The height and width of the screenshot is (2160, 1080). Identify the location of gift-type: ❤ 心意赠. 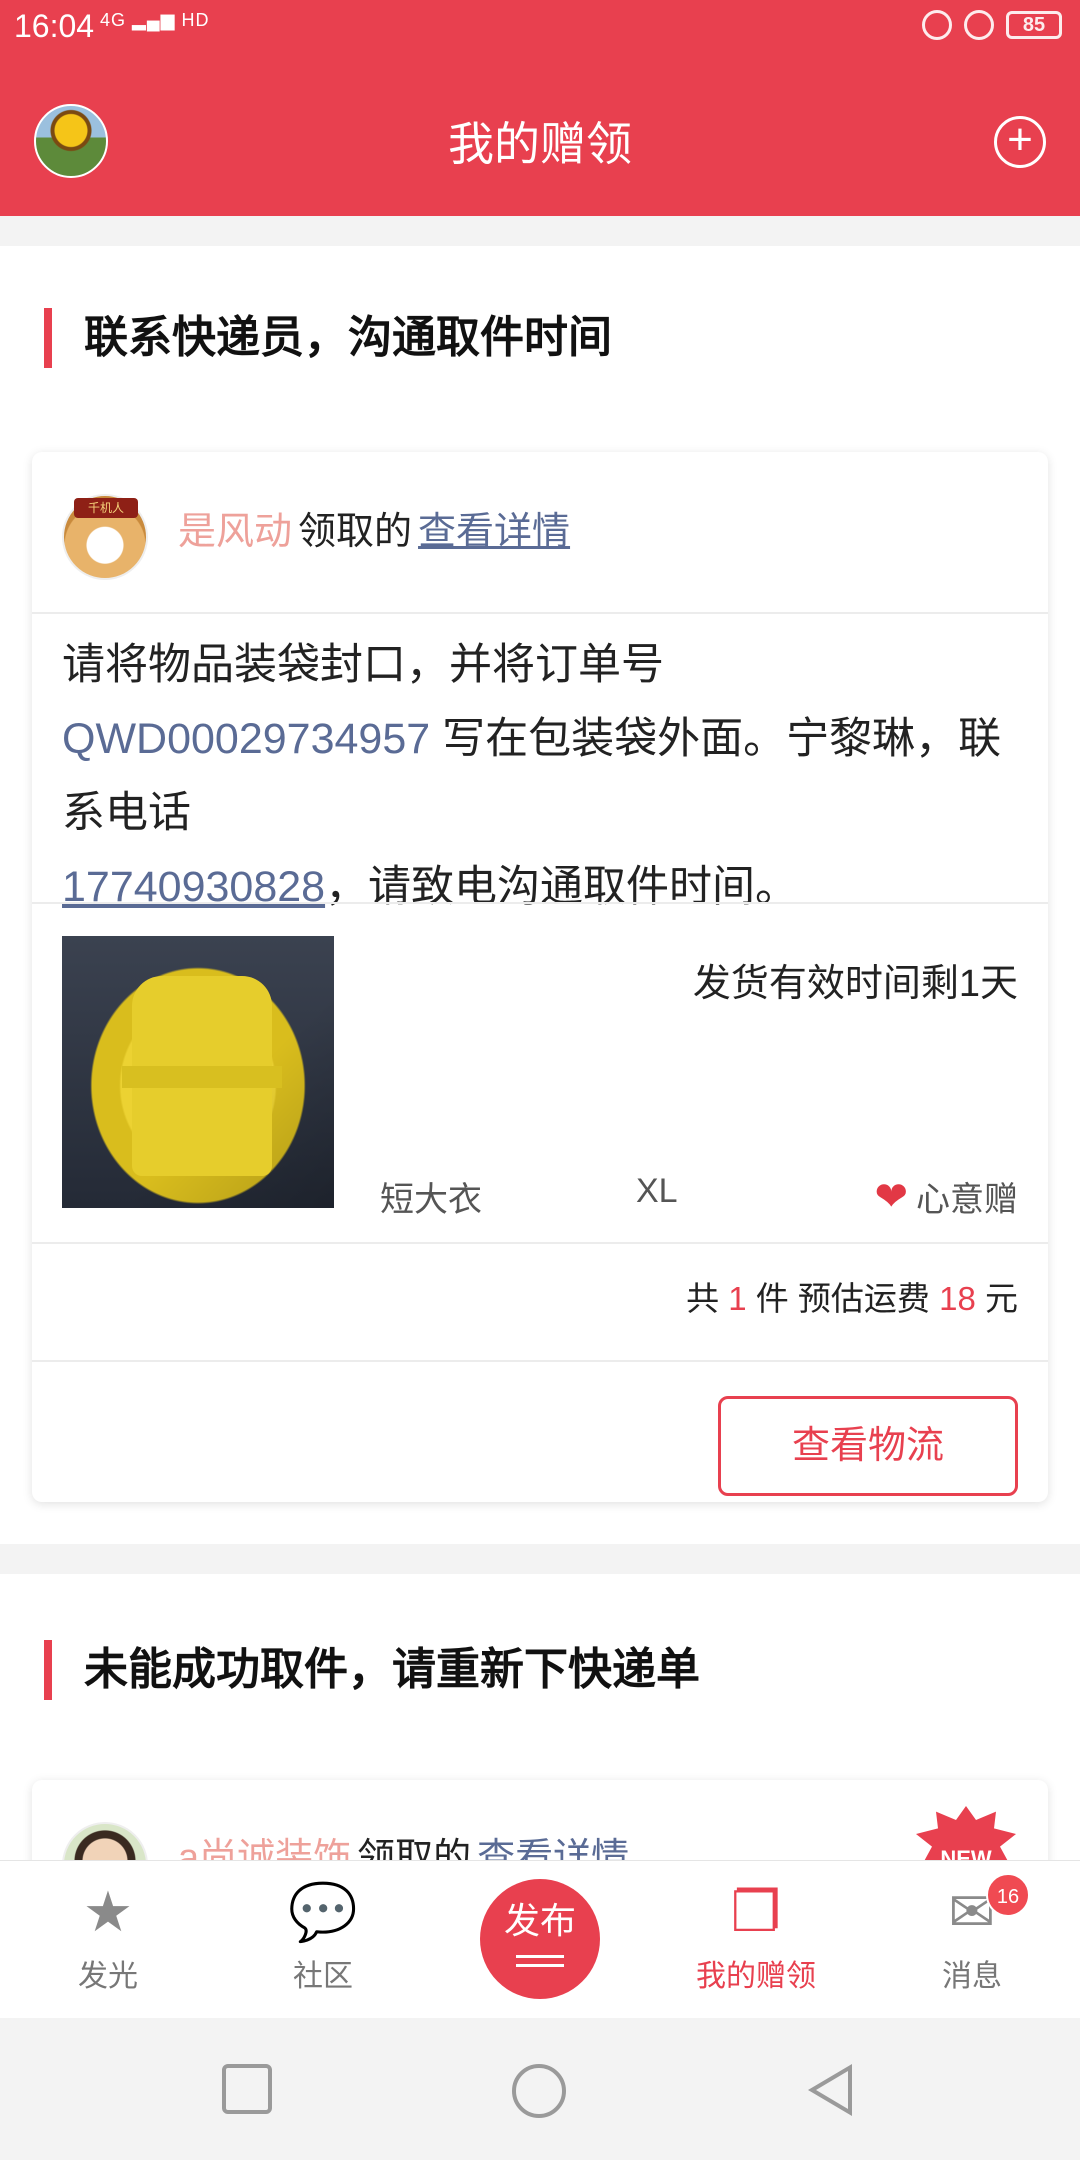
(946, 1196).